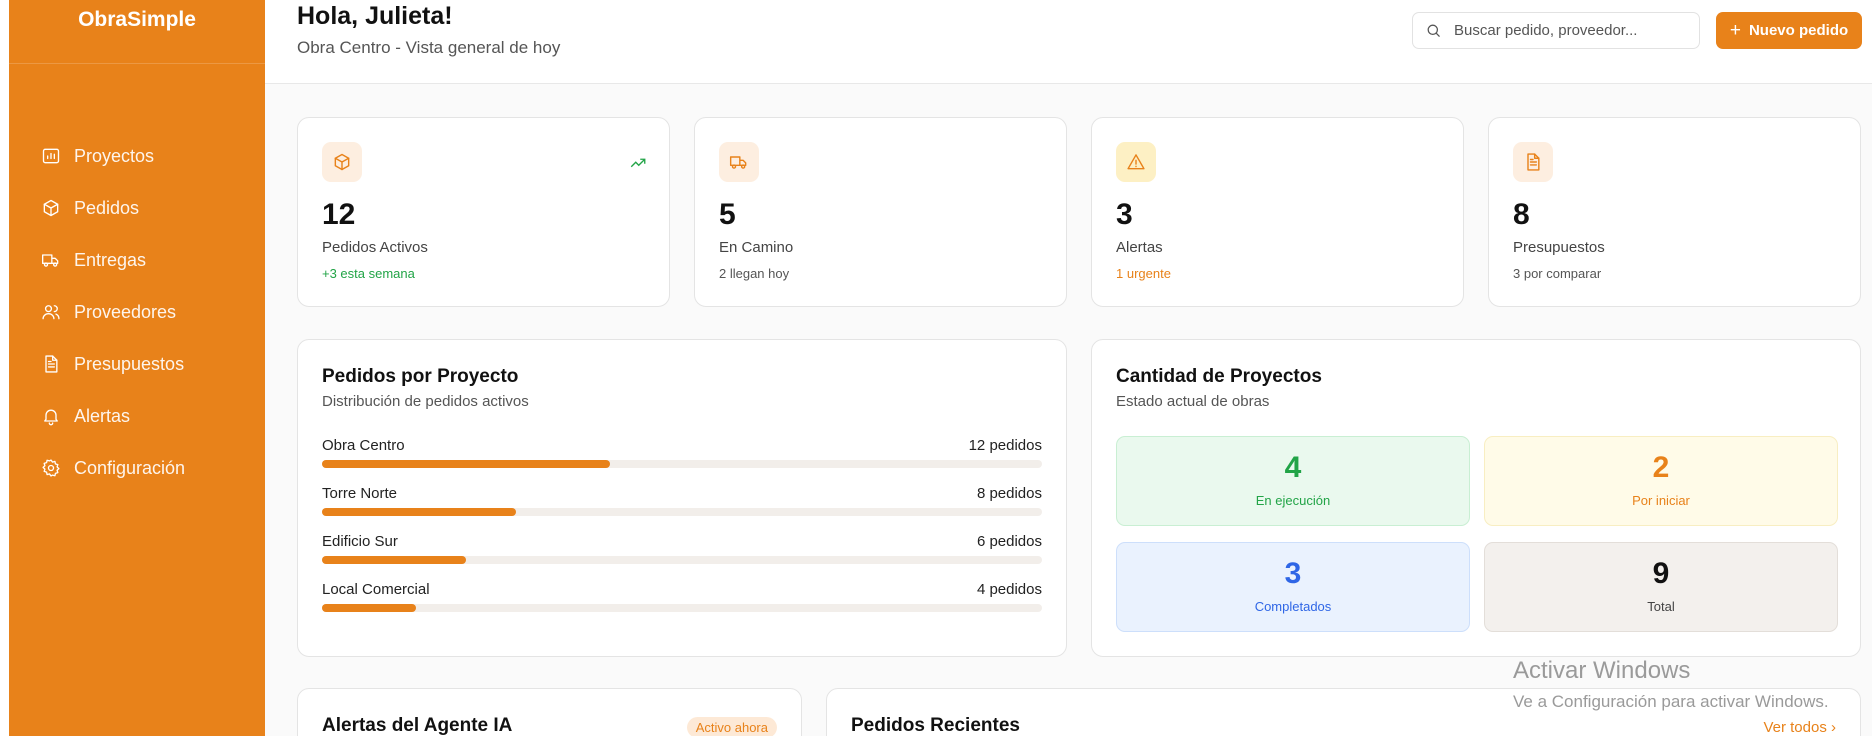  Describe the element at coordinates (1557, 273) in the screenshot. I see `stat-note: 3 por comparar` at that location.